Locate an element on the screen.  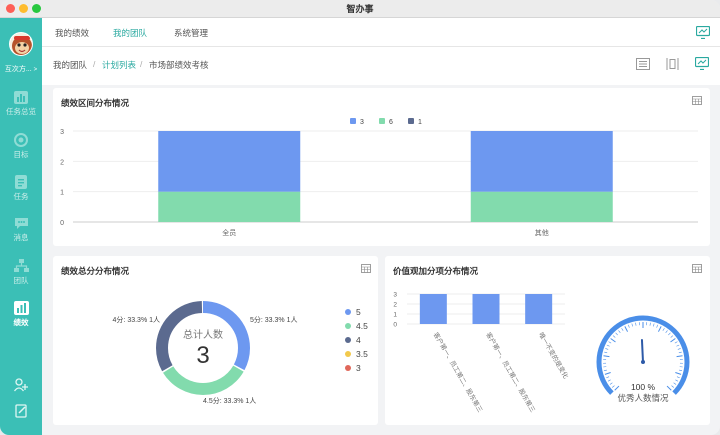
sidebar-item-goals: 目标 is located at coordinates (21, 151).